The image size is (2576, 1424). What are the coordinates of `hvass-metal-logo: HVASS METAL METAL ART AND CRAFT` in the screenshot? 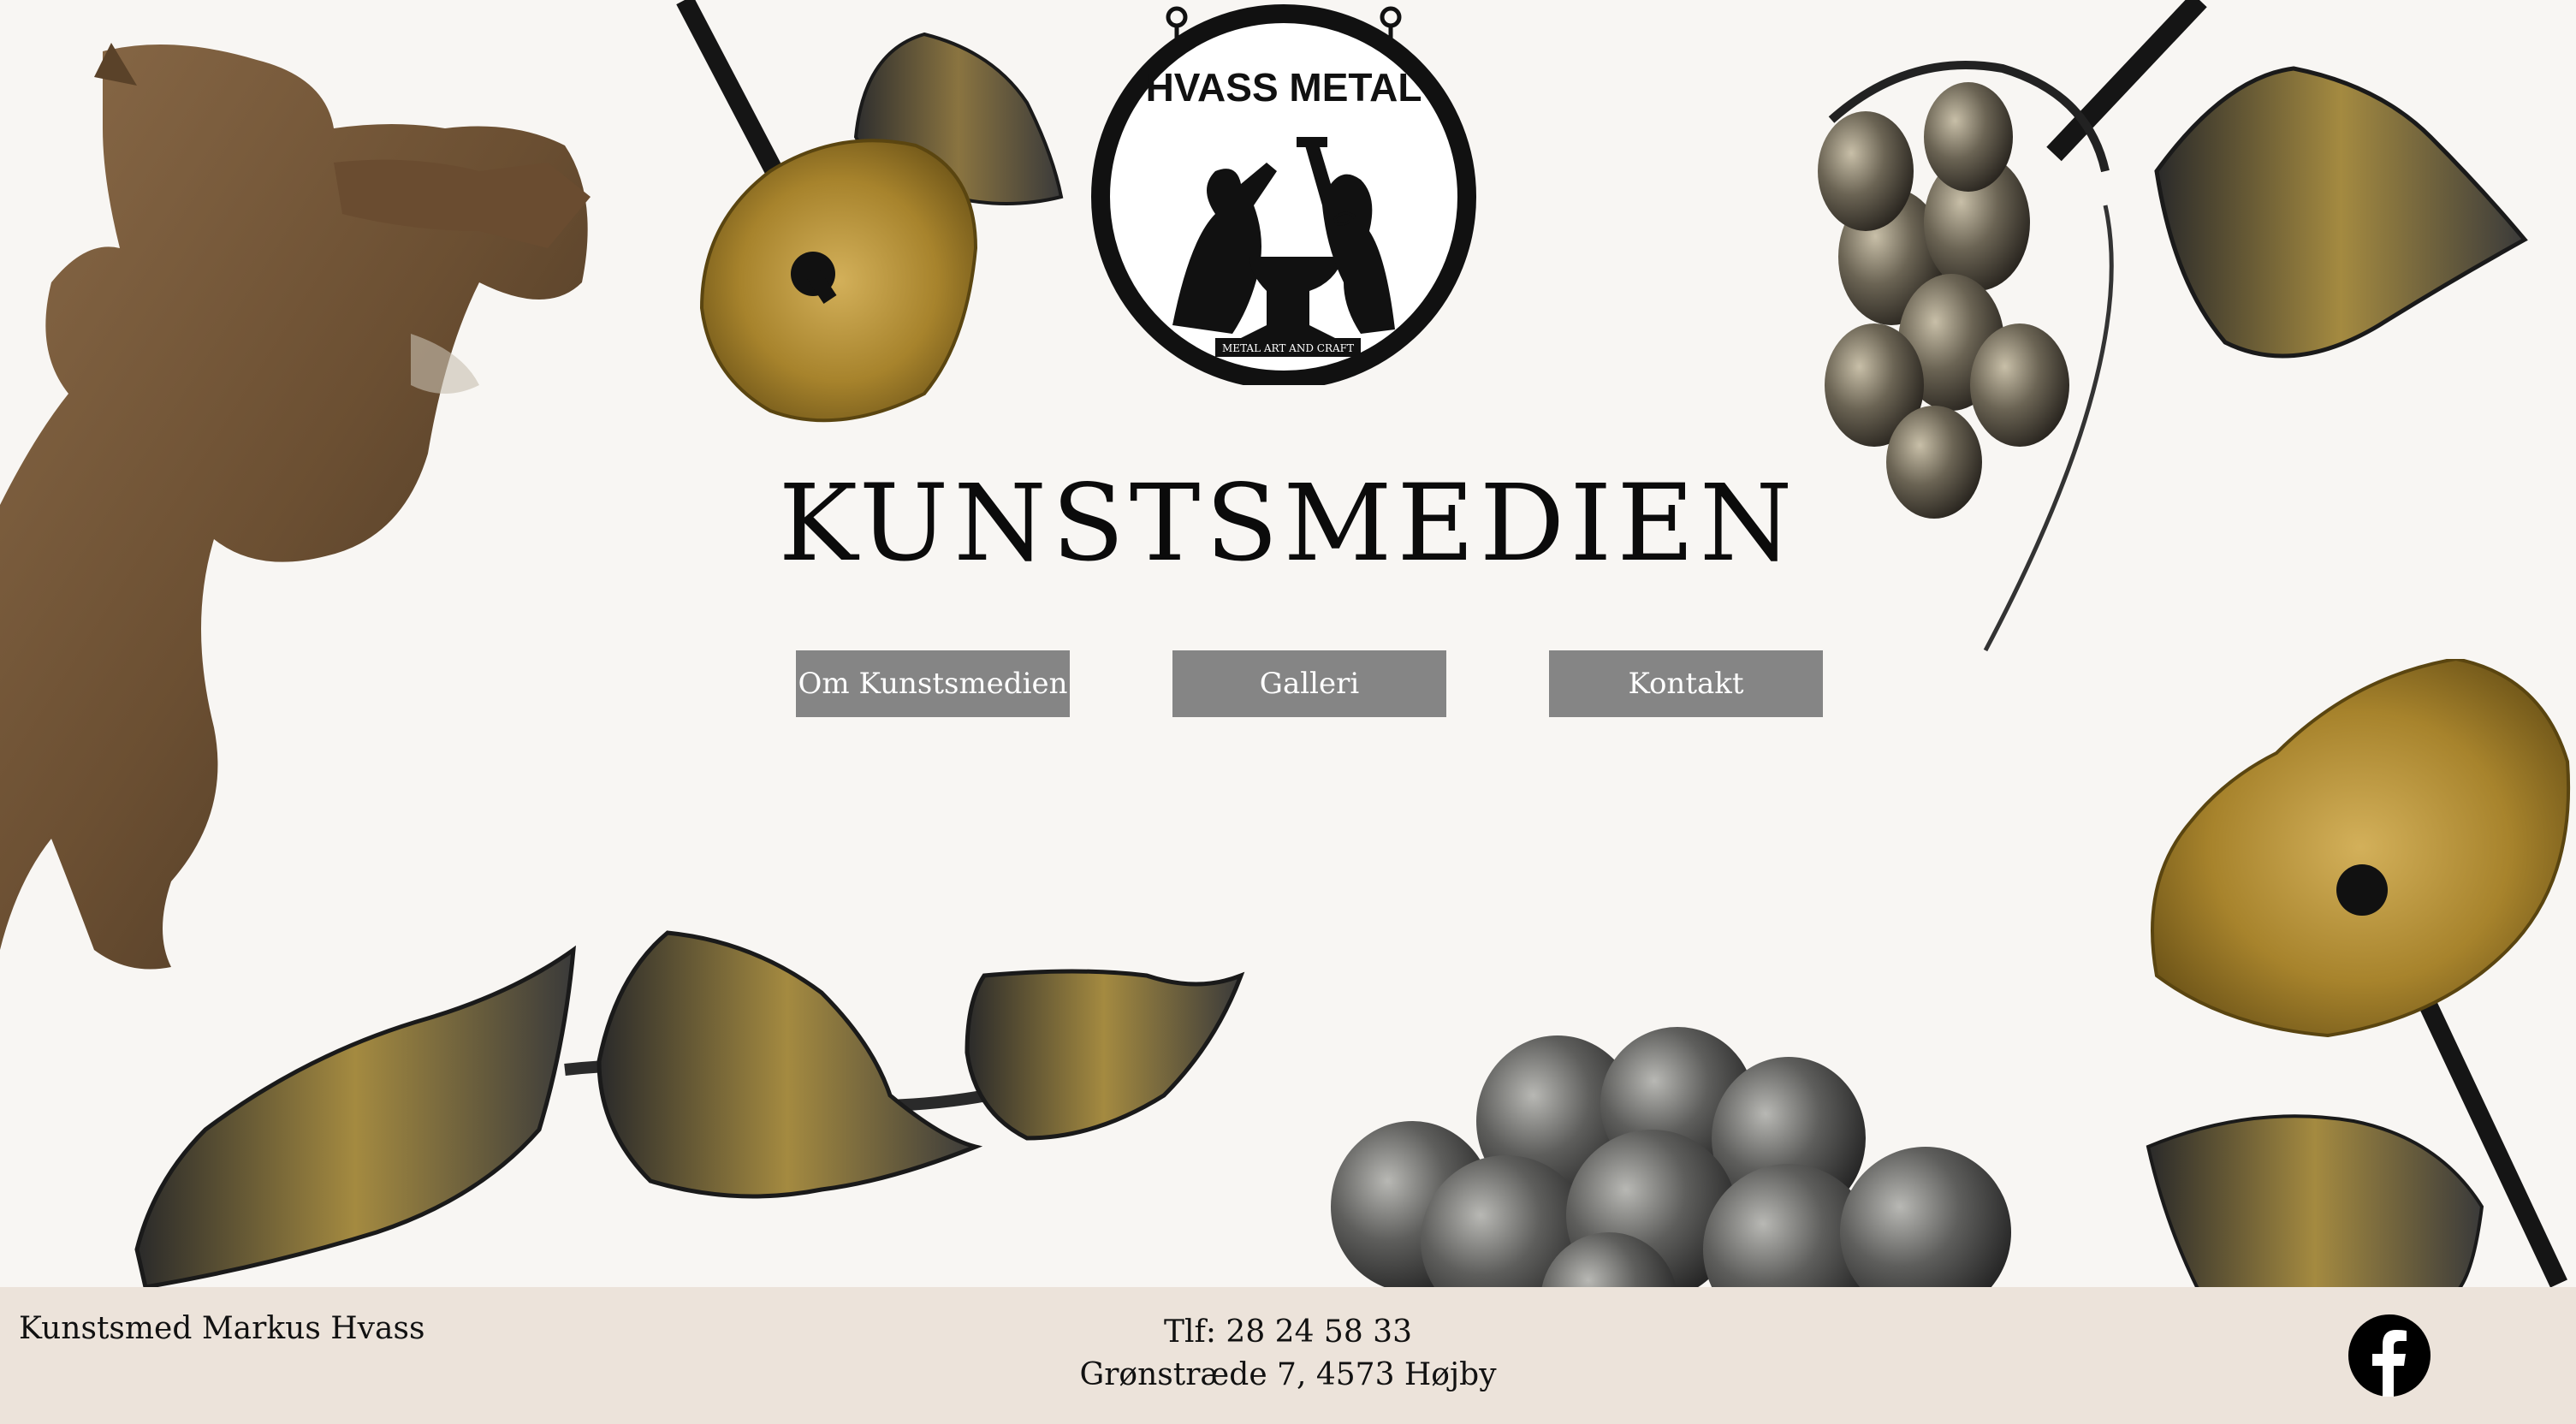 It's located at (1282, 192).